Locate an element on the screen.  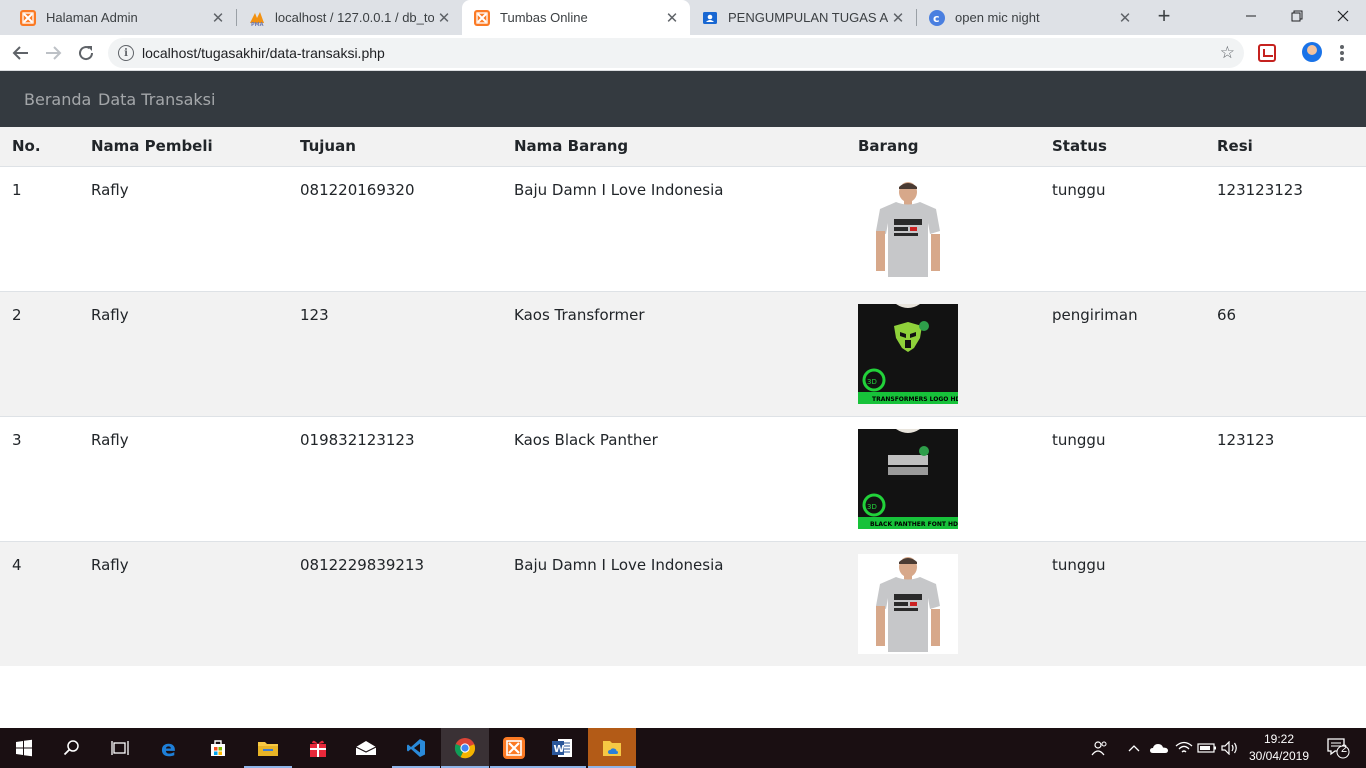
nav-link-beranda: Beranda is located at coordinates (57, 99).